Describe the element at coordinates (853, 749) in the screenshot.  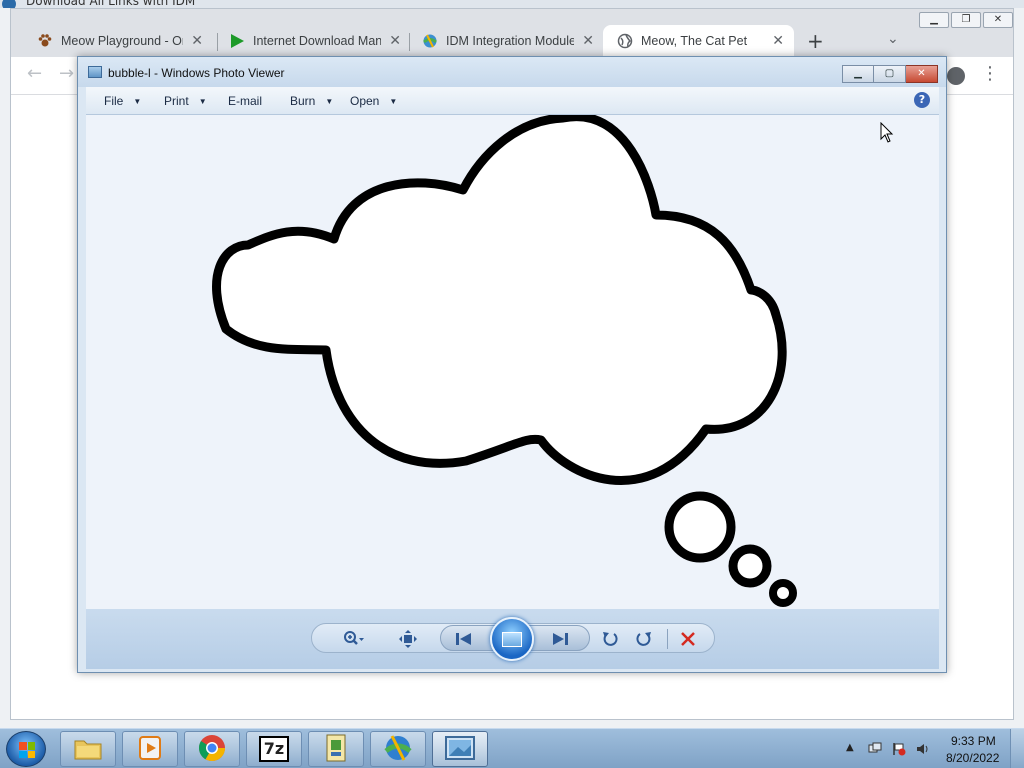
I see `show-hidden-icons-icon: ▲` at that location.